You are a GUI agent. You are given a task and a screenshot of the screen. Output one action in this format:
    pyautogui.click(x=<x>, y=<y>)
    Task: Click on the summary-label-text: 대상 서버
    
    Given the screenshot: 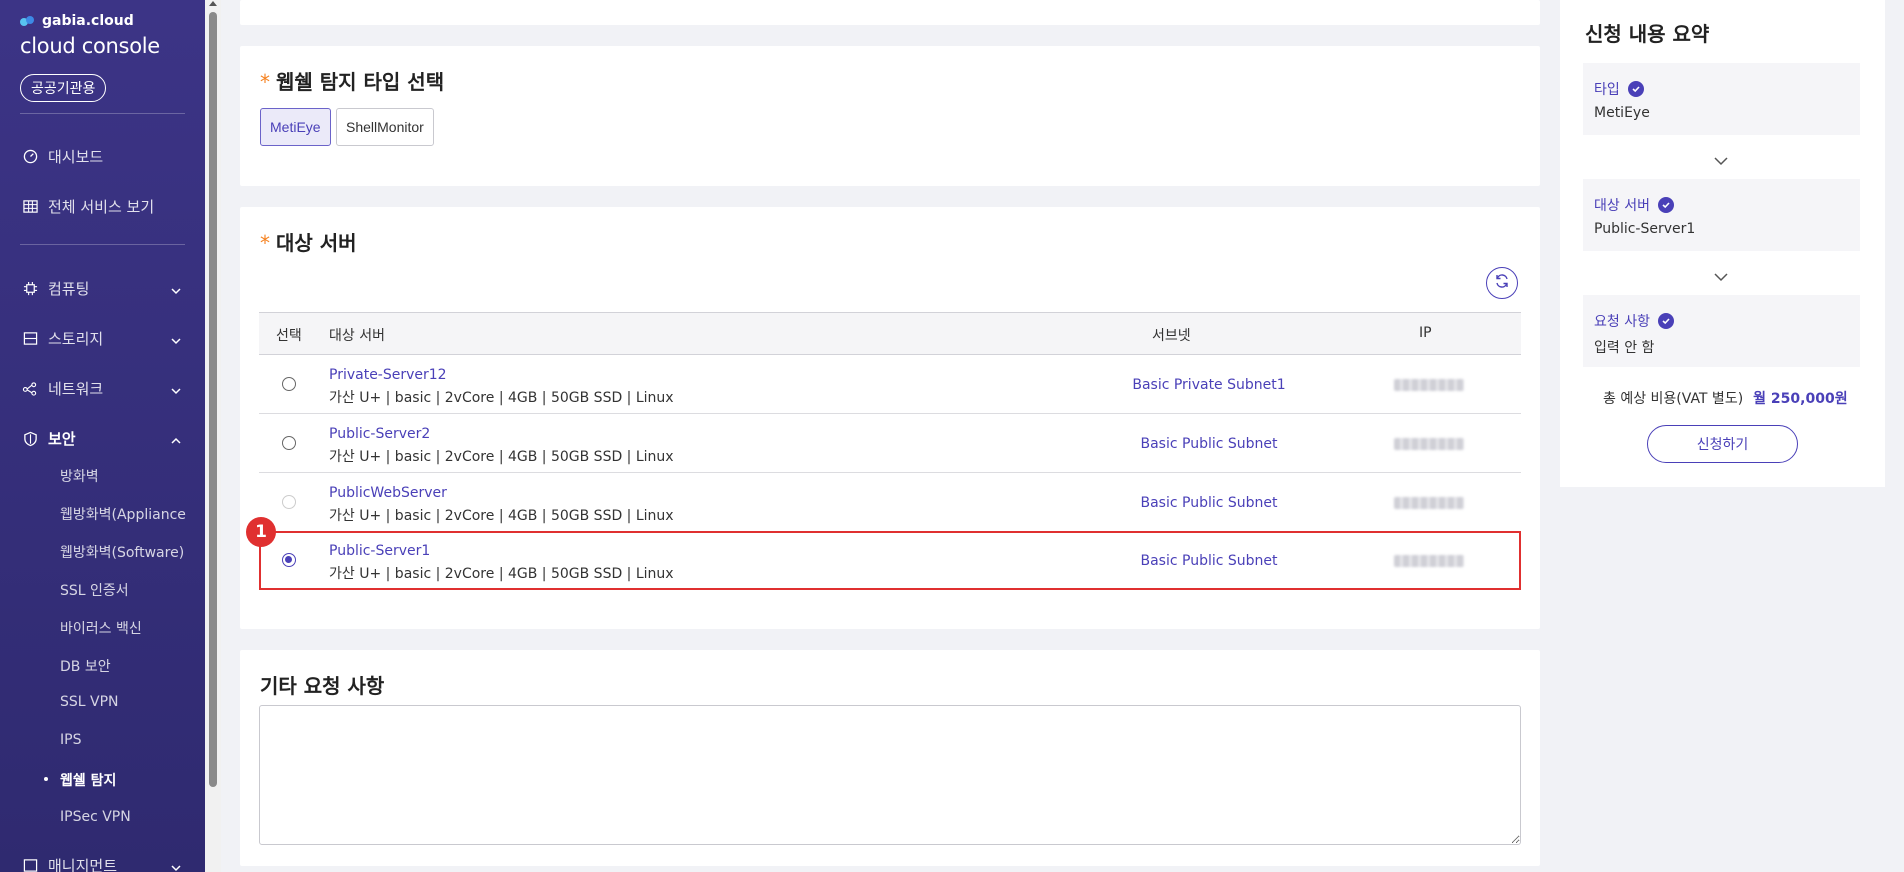 What is the action you would take?
    pyautogui.click(x=1622, y=206)
    